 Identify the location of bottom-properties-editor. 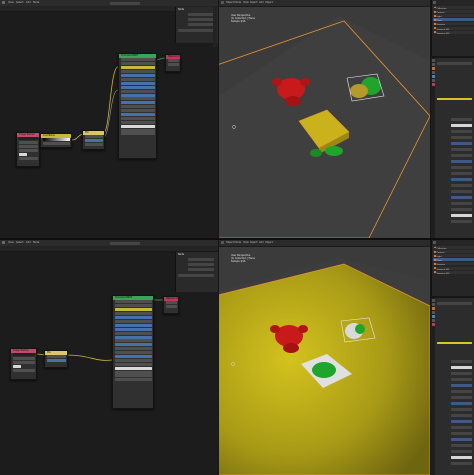
(452, 386).